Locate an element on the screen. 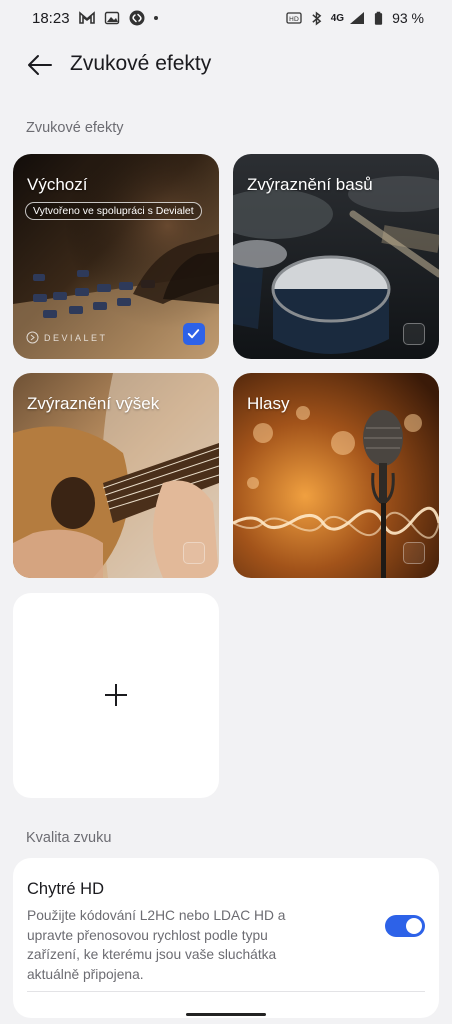  effect-card-label: Zvýraznění basů is located at coordinates (310, 184).